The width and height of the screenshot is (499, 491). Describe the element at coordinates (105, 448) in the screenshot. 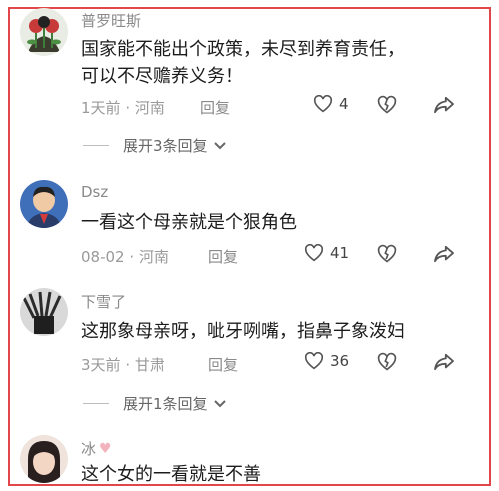

I see `heart-badge-icon: ♥` at that location.